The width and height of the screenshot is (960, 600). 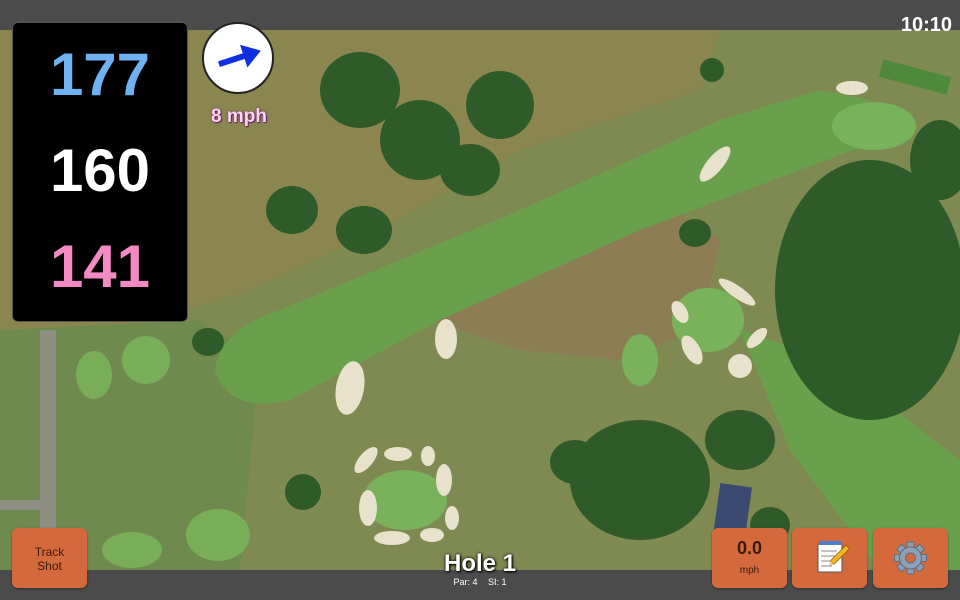 I want to click on wind-speed: 8 mph, so click(x=239, y=116).